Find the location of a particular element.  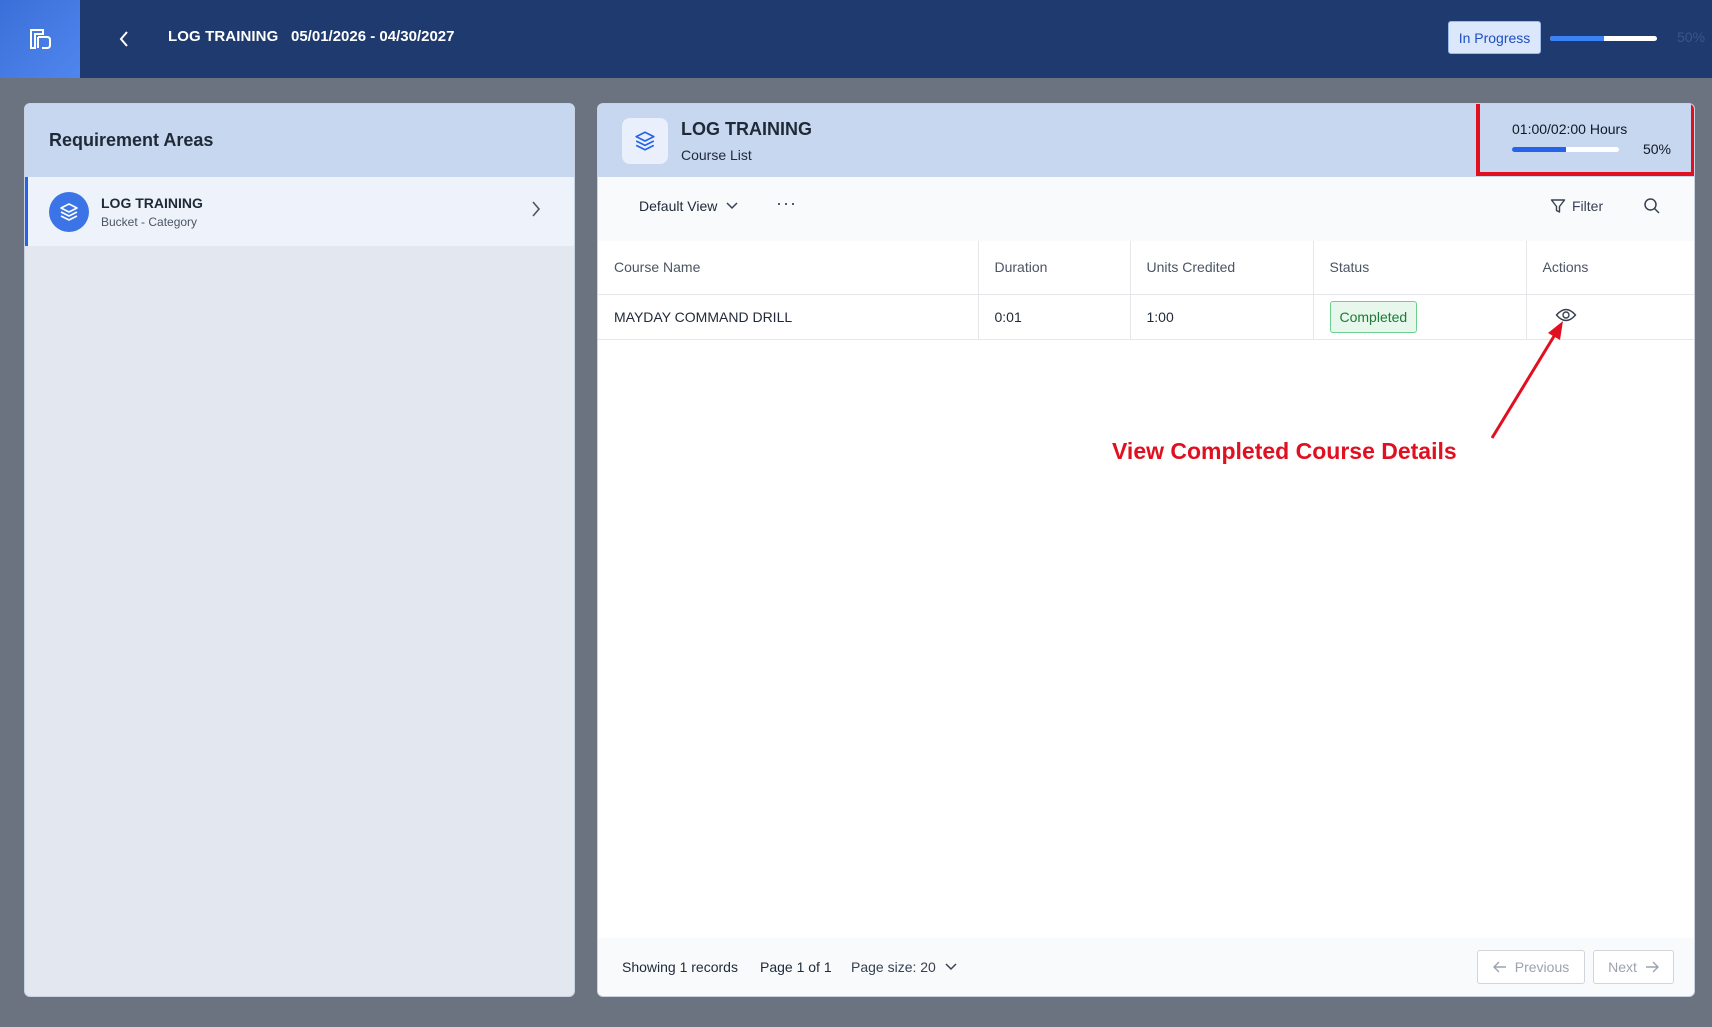

course-list-subtitle: Course List is located at coordinates (716, 155).